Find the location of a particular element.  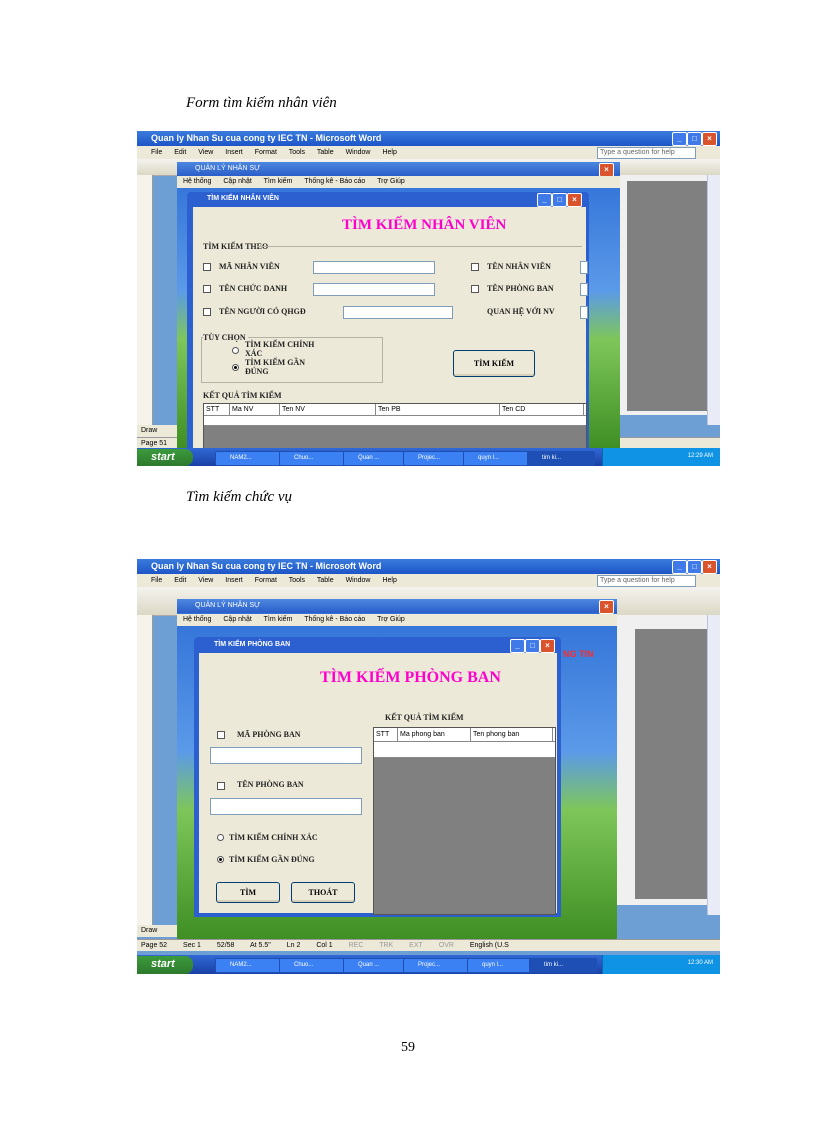

checkbox-employee-name is located at coordinates (475, 267).